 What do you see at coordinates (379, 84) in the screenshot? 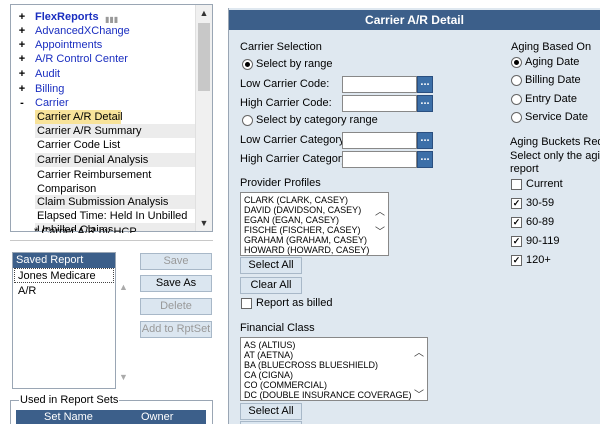
I see `low-carrier-code-input` at bounding box center [379, 84].